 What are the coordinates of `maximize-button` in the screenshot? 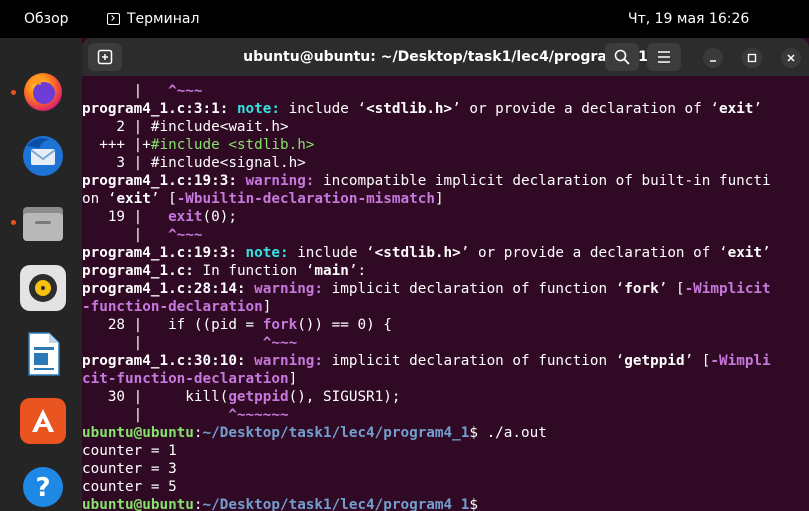 It's located at (752, 58).